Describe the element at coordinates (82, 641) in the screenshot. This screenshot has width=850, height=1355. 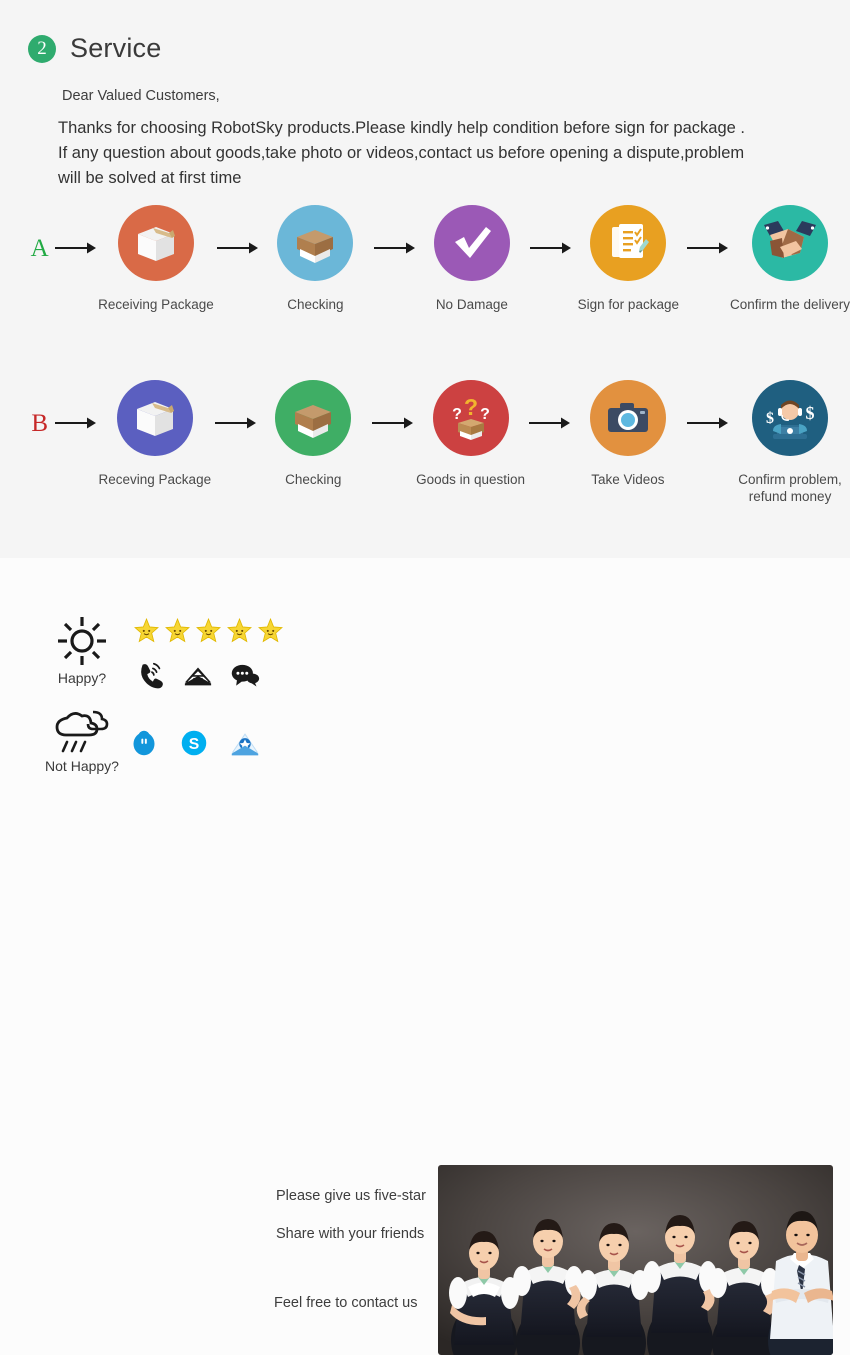
I see `sun-icon` at that location.